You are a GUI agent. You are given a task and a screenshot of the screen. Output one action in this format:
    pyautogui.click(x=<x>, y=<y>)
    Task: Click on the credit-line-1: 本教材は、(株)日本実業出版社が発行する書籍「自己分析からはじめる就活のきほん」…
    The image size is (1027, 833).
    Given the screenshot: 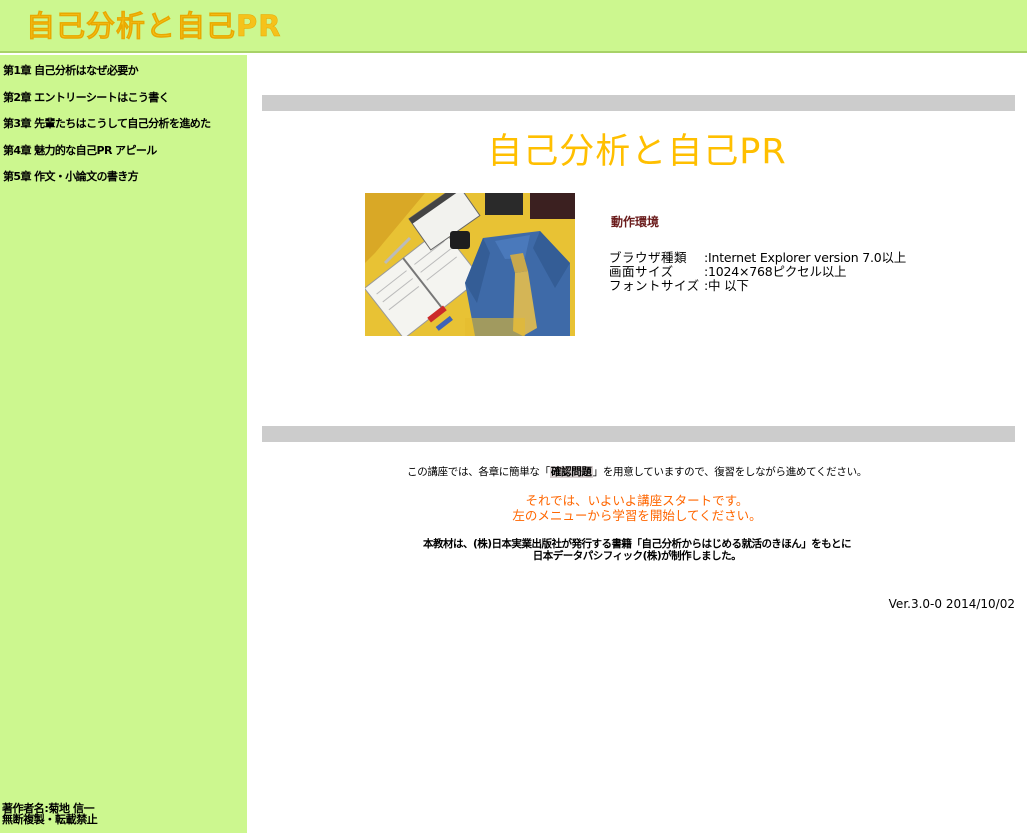 What is the action you would take?
    pyautogui.click(x=637, y=544)
    